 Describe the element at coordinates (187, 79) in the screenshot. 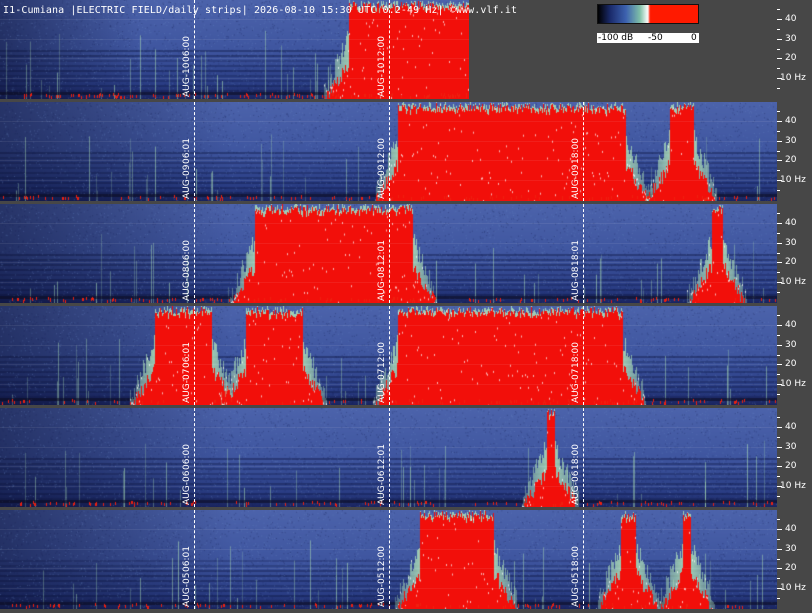

I see `day-label: AUG-10` at that location.